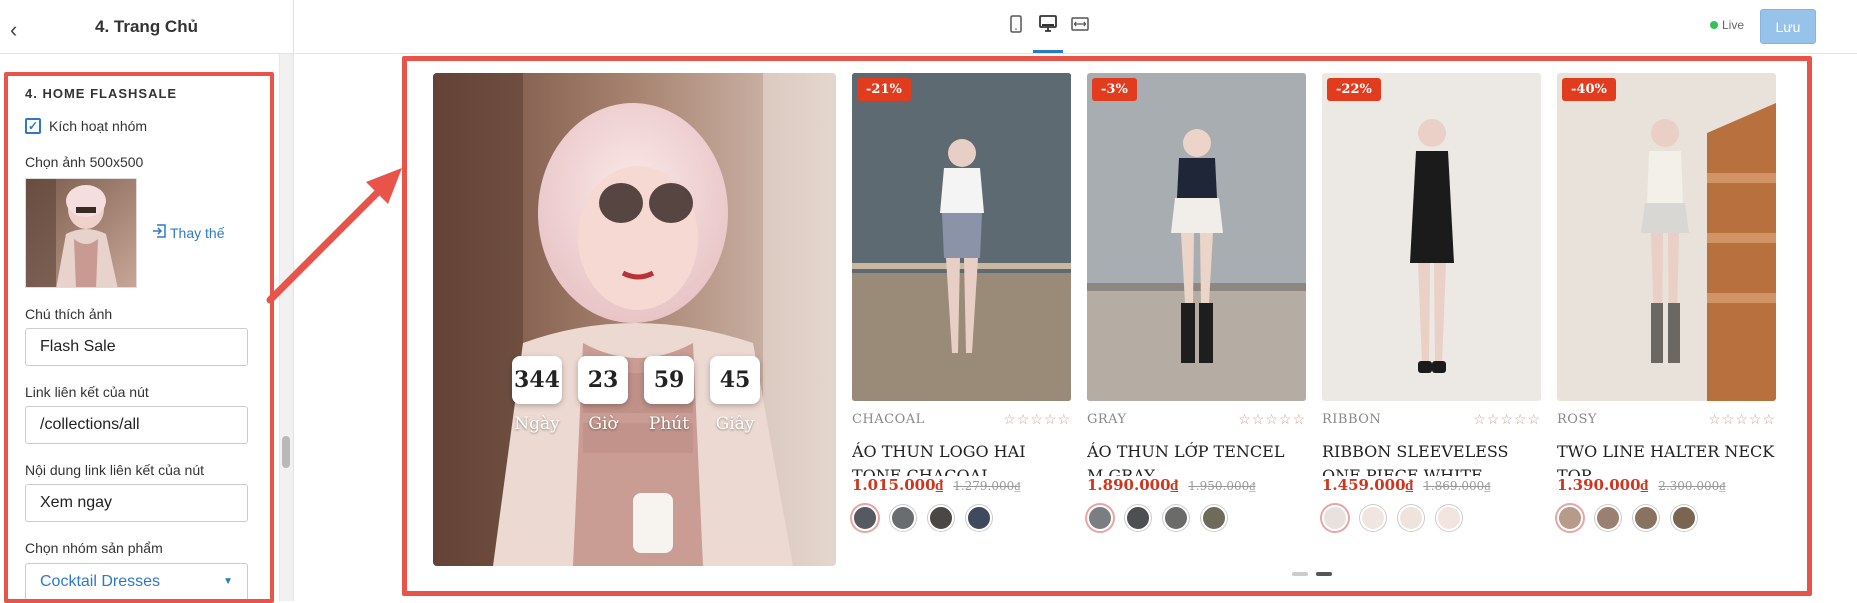 The image size is (1857, 603). I want to click on product-name: ÁO THUN LOGO HAI TONE CHACOAL, so click(961, 458).